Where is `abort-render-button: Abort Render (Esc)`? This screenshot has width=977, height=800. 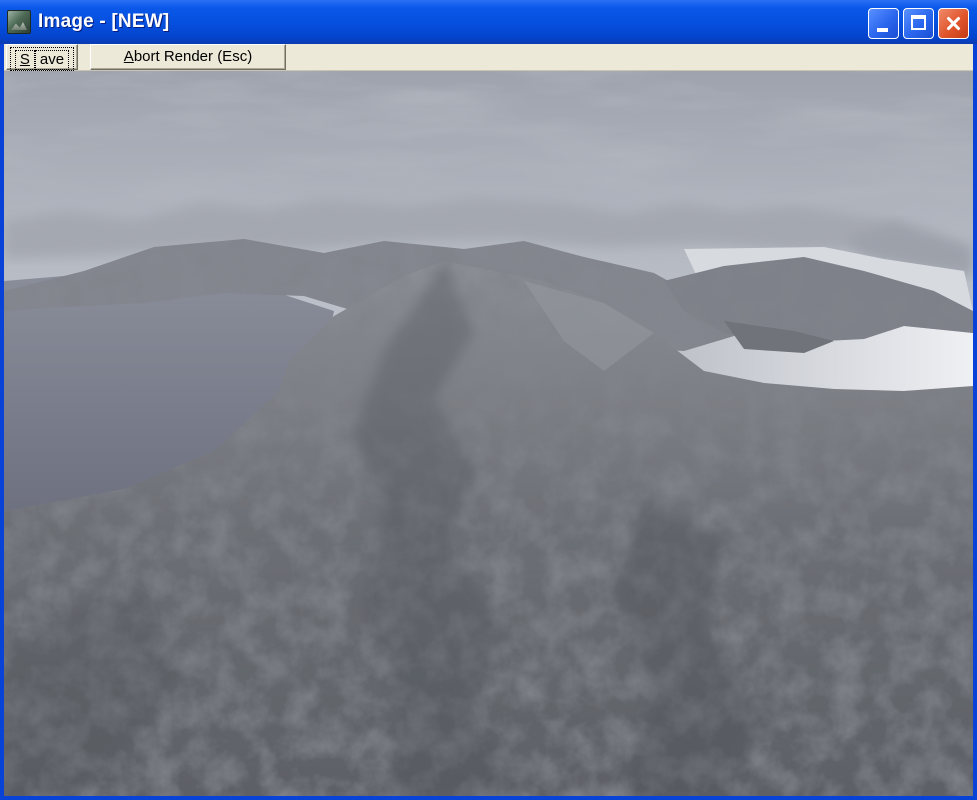 abort-render-button: Abort Render (Esc) is located at coordinates (188, 57).